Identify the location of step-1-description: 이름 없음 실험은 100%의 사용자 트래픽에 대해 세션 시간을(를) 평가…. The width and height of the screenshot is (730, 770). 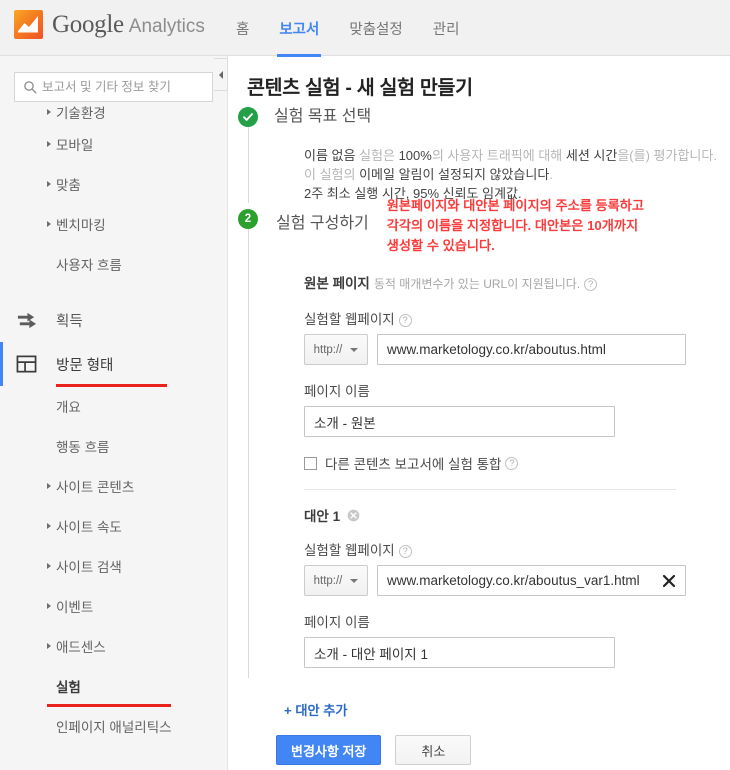
(517, 174).